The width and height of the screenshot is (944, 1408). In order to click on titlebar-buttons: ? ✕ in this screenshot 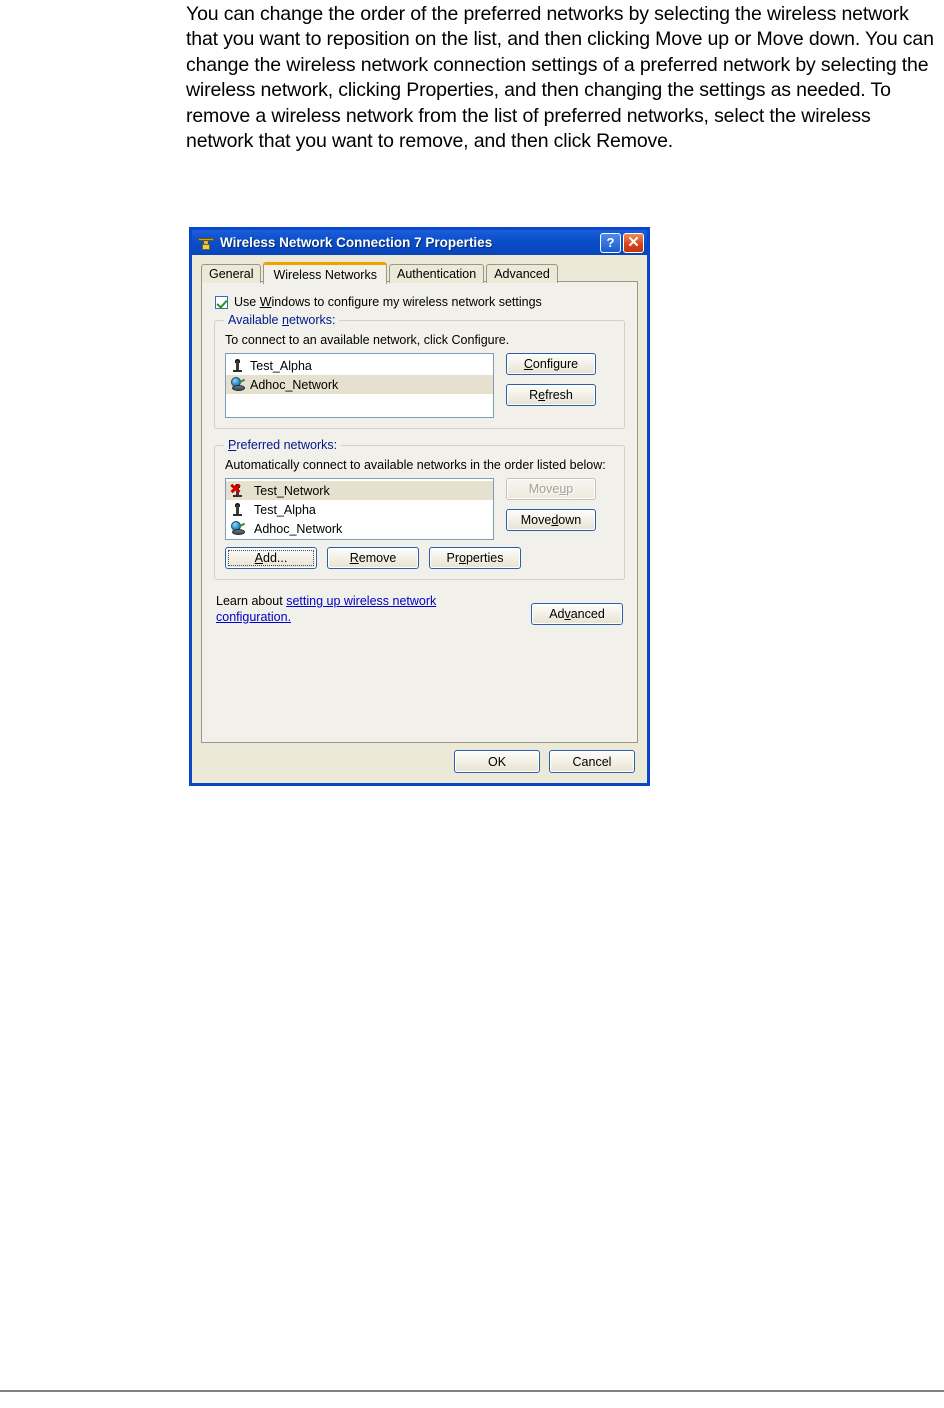, I will do `click(622, 242)`.